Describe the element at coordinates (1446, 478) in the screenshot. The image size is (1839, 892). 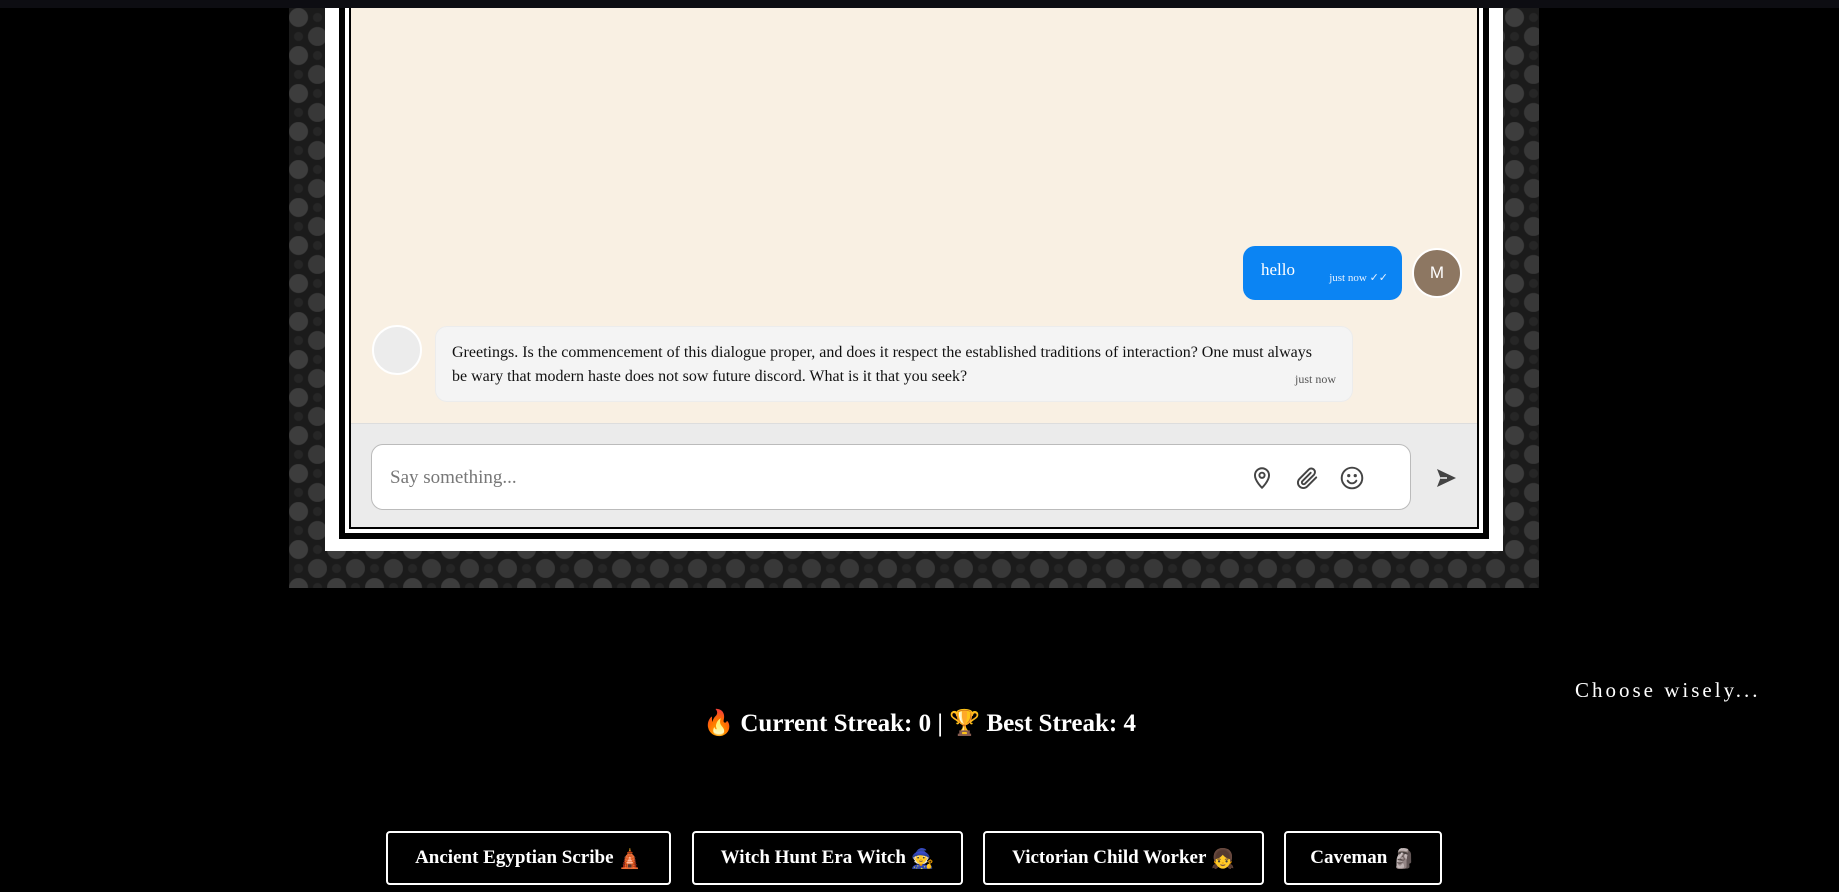
I see `send-icon` at that location.